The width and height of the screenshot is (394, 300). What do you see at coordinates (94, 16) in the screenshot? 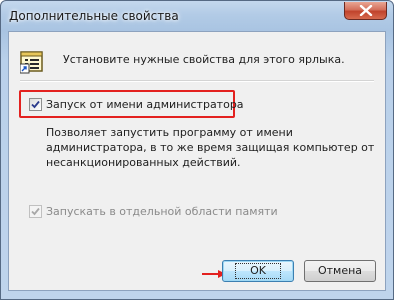
I see `window-title: Дополнительные свойства` at bounding box center [94, 16].